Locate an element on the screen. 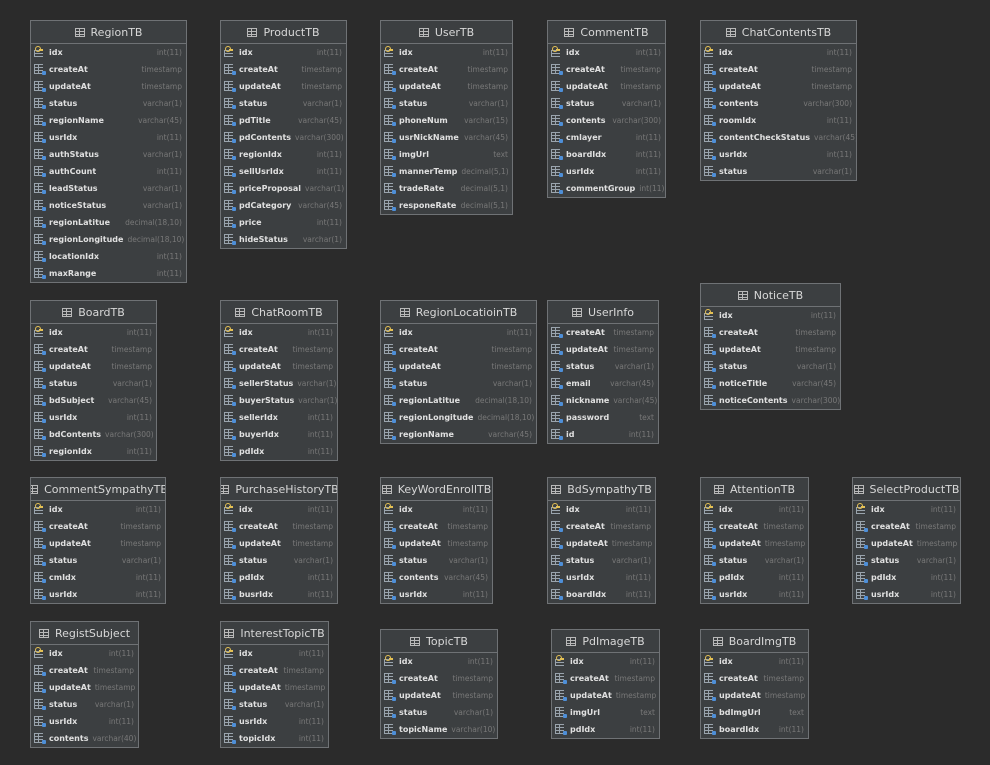 Image resolution: width=990 pixels, height=765 pixels. column-row: price int(11) is located at coordinates (283, 222).